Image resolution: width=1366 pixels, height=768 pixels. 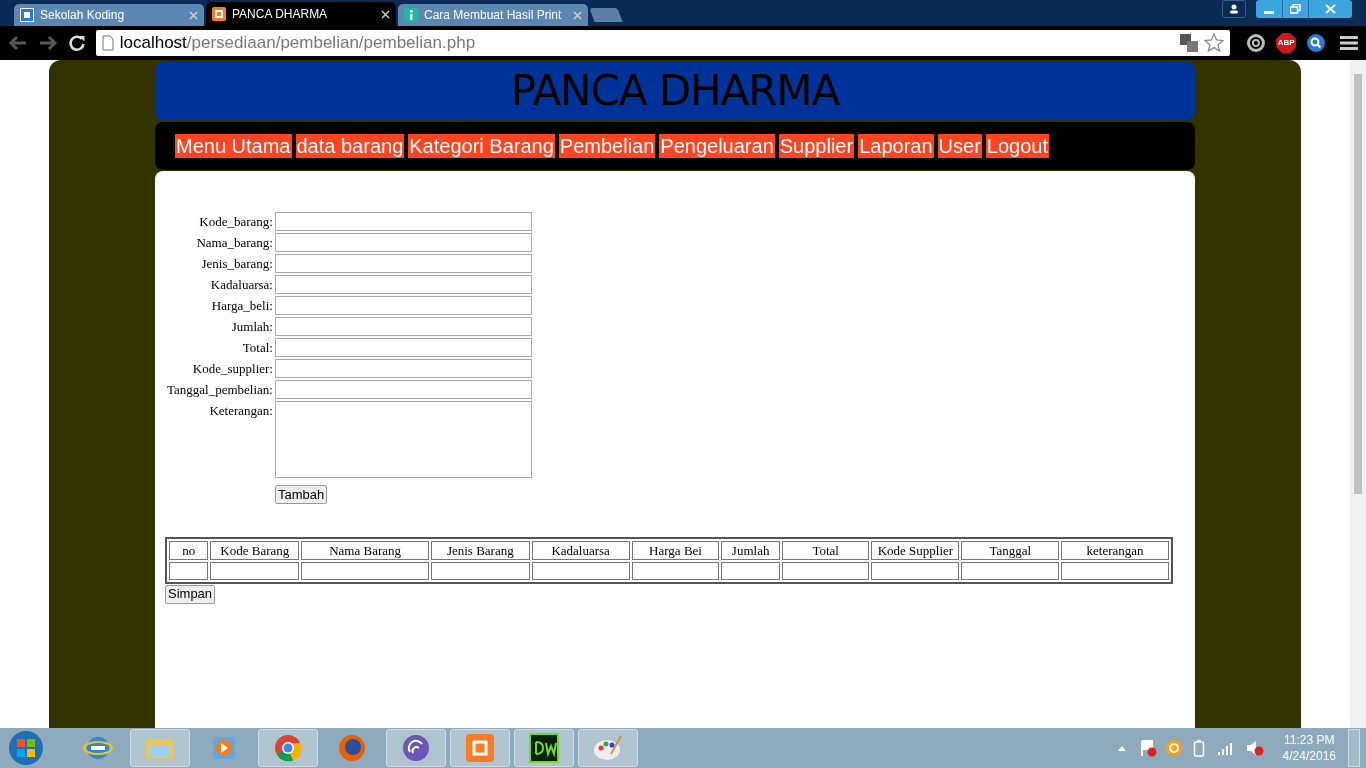 I want to click on page-icon, so click(x=107, y=43).